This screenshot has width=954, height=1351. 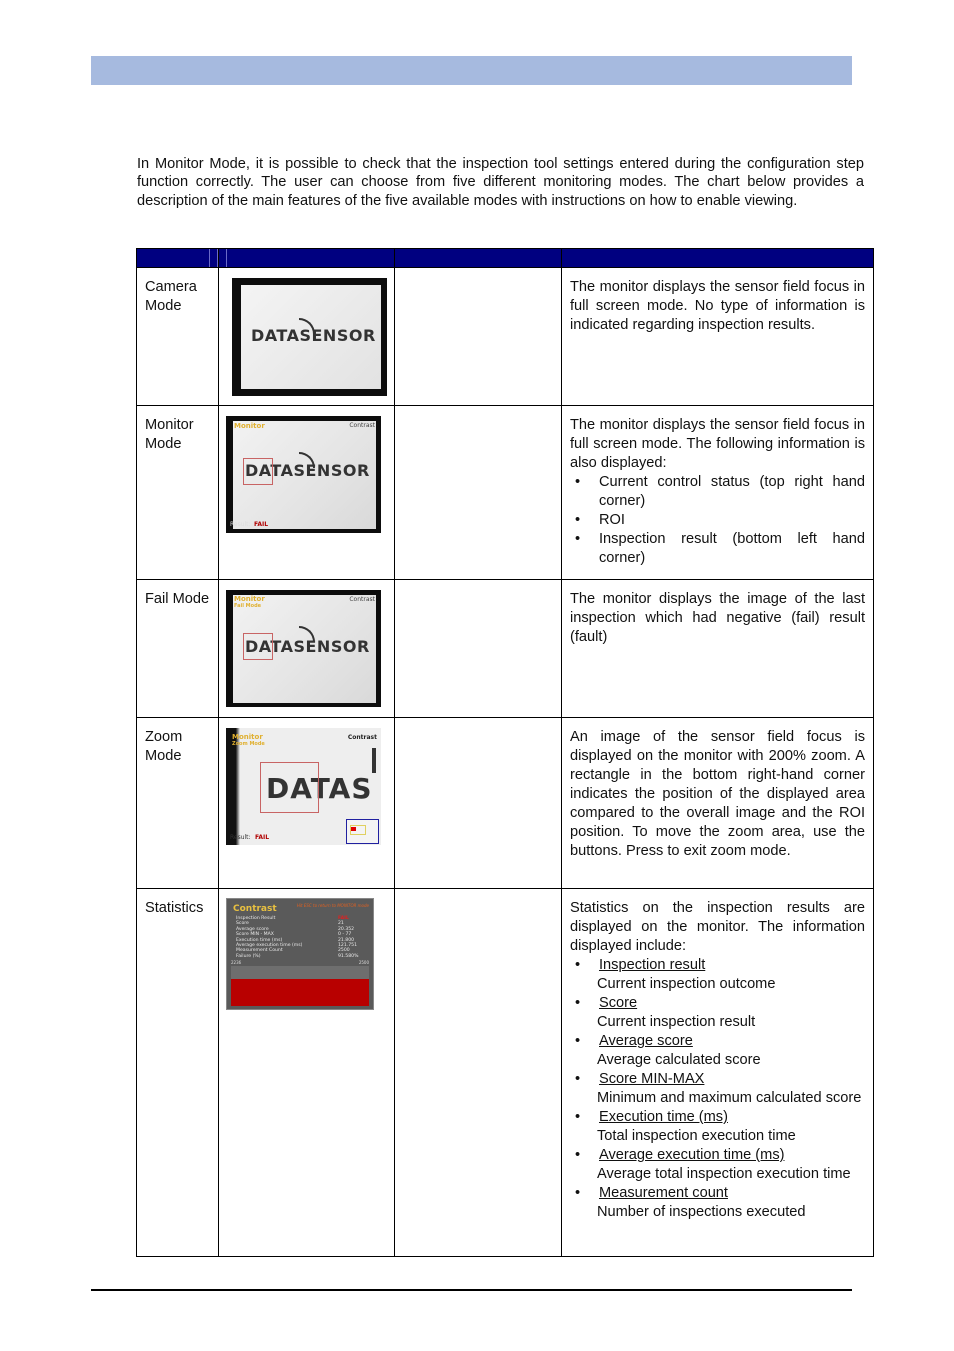 I want to click on mode-name: Monitor Mode, so click(x=169, y=434).